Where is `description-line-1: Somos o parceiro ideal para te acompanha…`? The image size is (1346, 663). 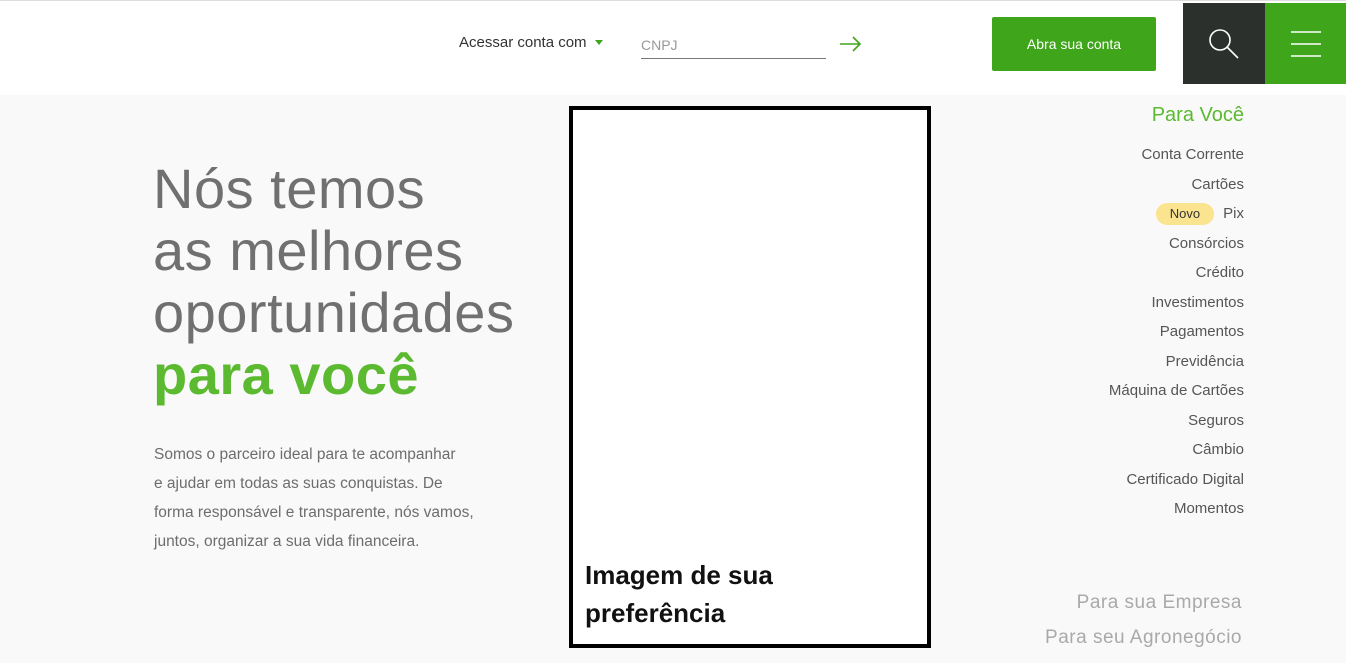 description-line-1: Somos o parceiro ideal para te acompanha… is located at coordinates (305, 454).